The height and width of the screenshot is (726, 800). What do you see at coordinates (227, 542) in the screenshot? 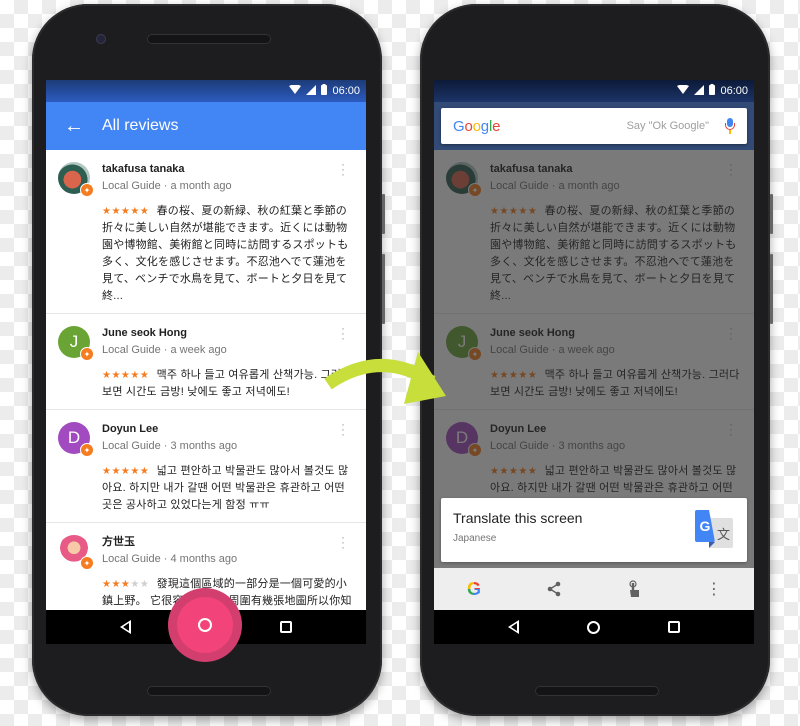
I see `reviewer-name: 方世玉` at bounding box center [227, 542].